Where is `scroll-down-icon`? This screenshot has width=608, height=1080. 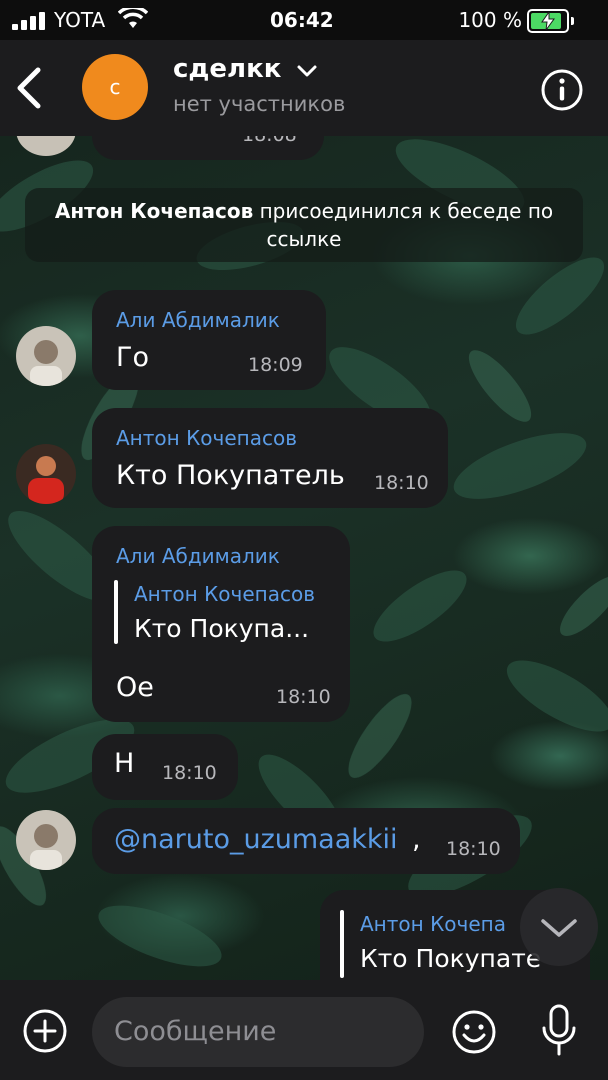 scroll-down-icon is located at coordinates (559, 928).